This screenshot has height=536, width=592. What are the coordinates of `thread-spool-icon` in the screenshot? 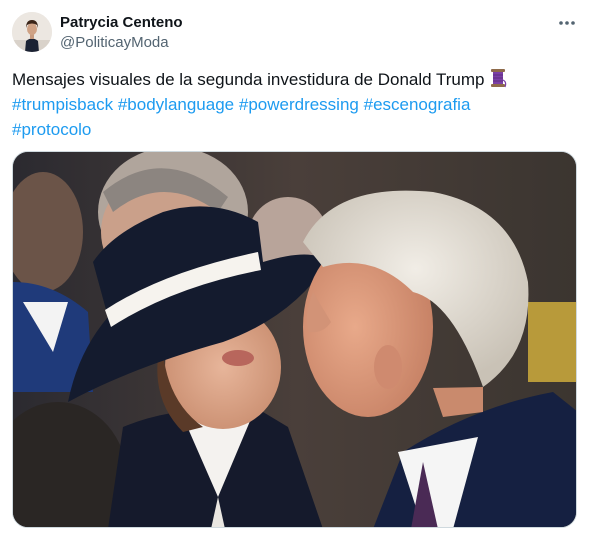 It's located at (498, 78).